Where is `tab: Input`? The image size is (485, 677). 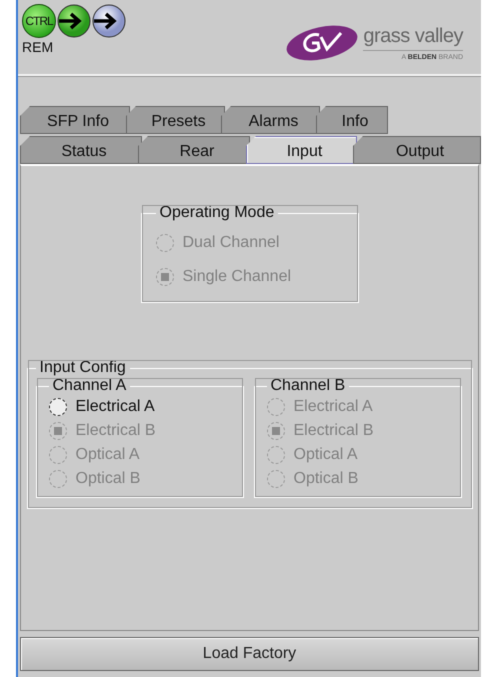
tab: Input is located at coordinates (301, 150).